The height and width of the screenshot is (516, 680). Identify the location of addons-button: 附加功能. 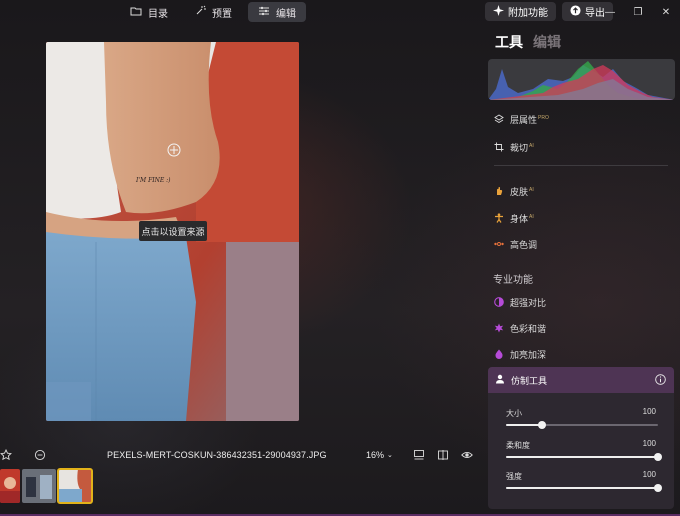
(520, 11).